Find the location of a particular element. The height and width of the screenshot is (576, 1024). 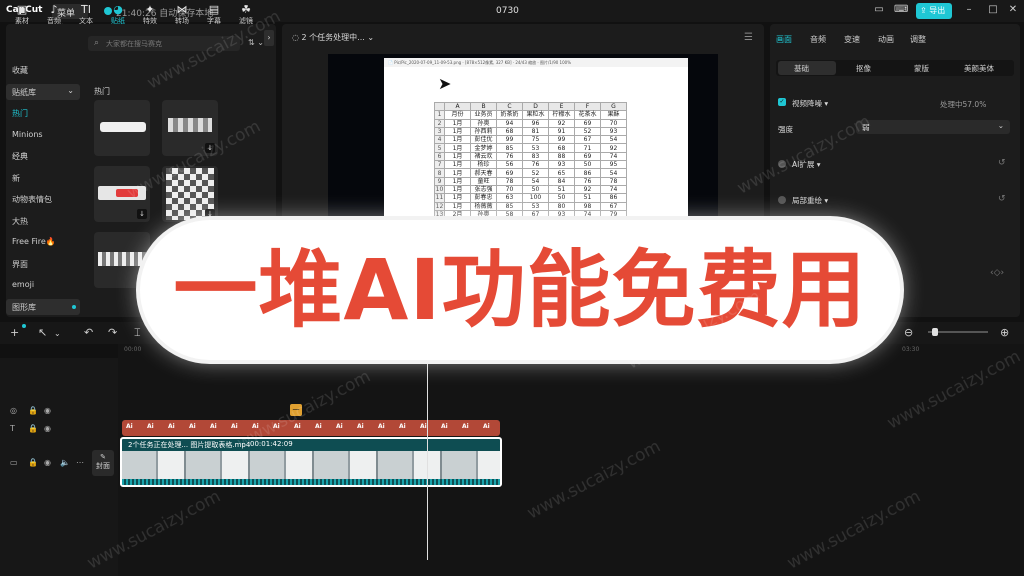

video-clip: 2个任务正在处理... 图片提取表格.mp4 00:01:42:09 is located at coordinates (311, 462).